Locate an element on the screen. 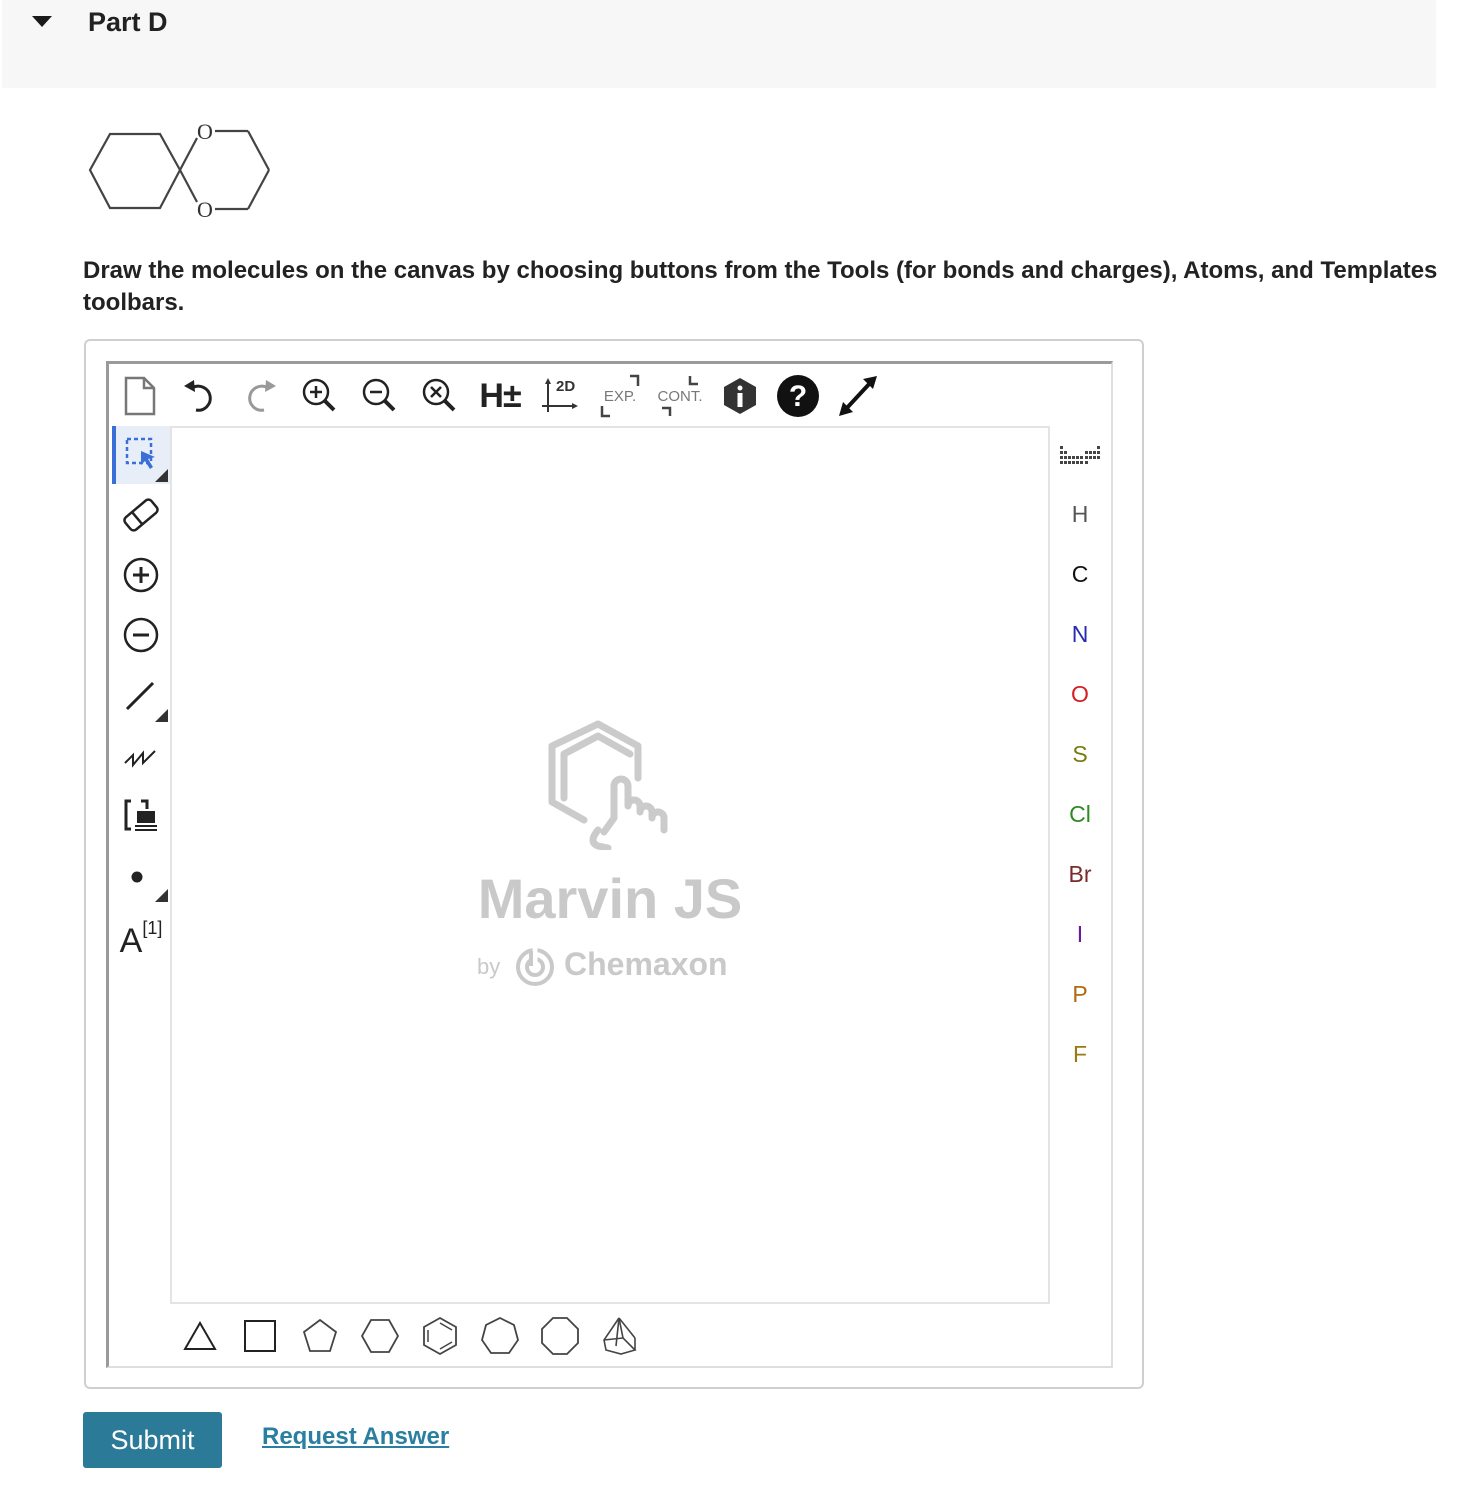  atom-symbol: P is located at coordinates (1080, 993).